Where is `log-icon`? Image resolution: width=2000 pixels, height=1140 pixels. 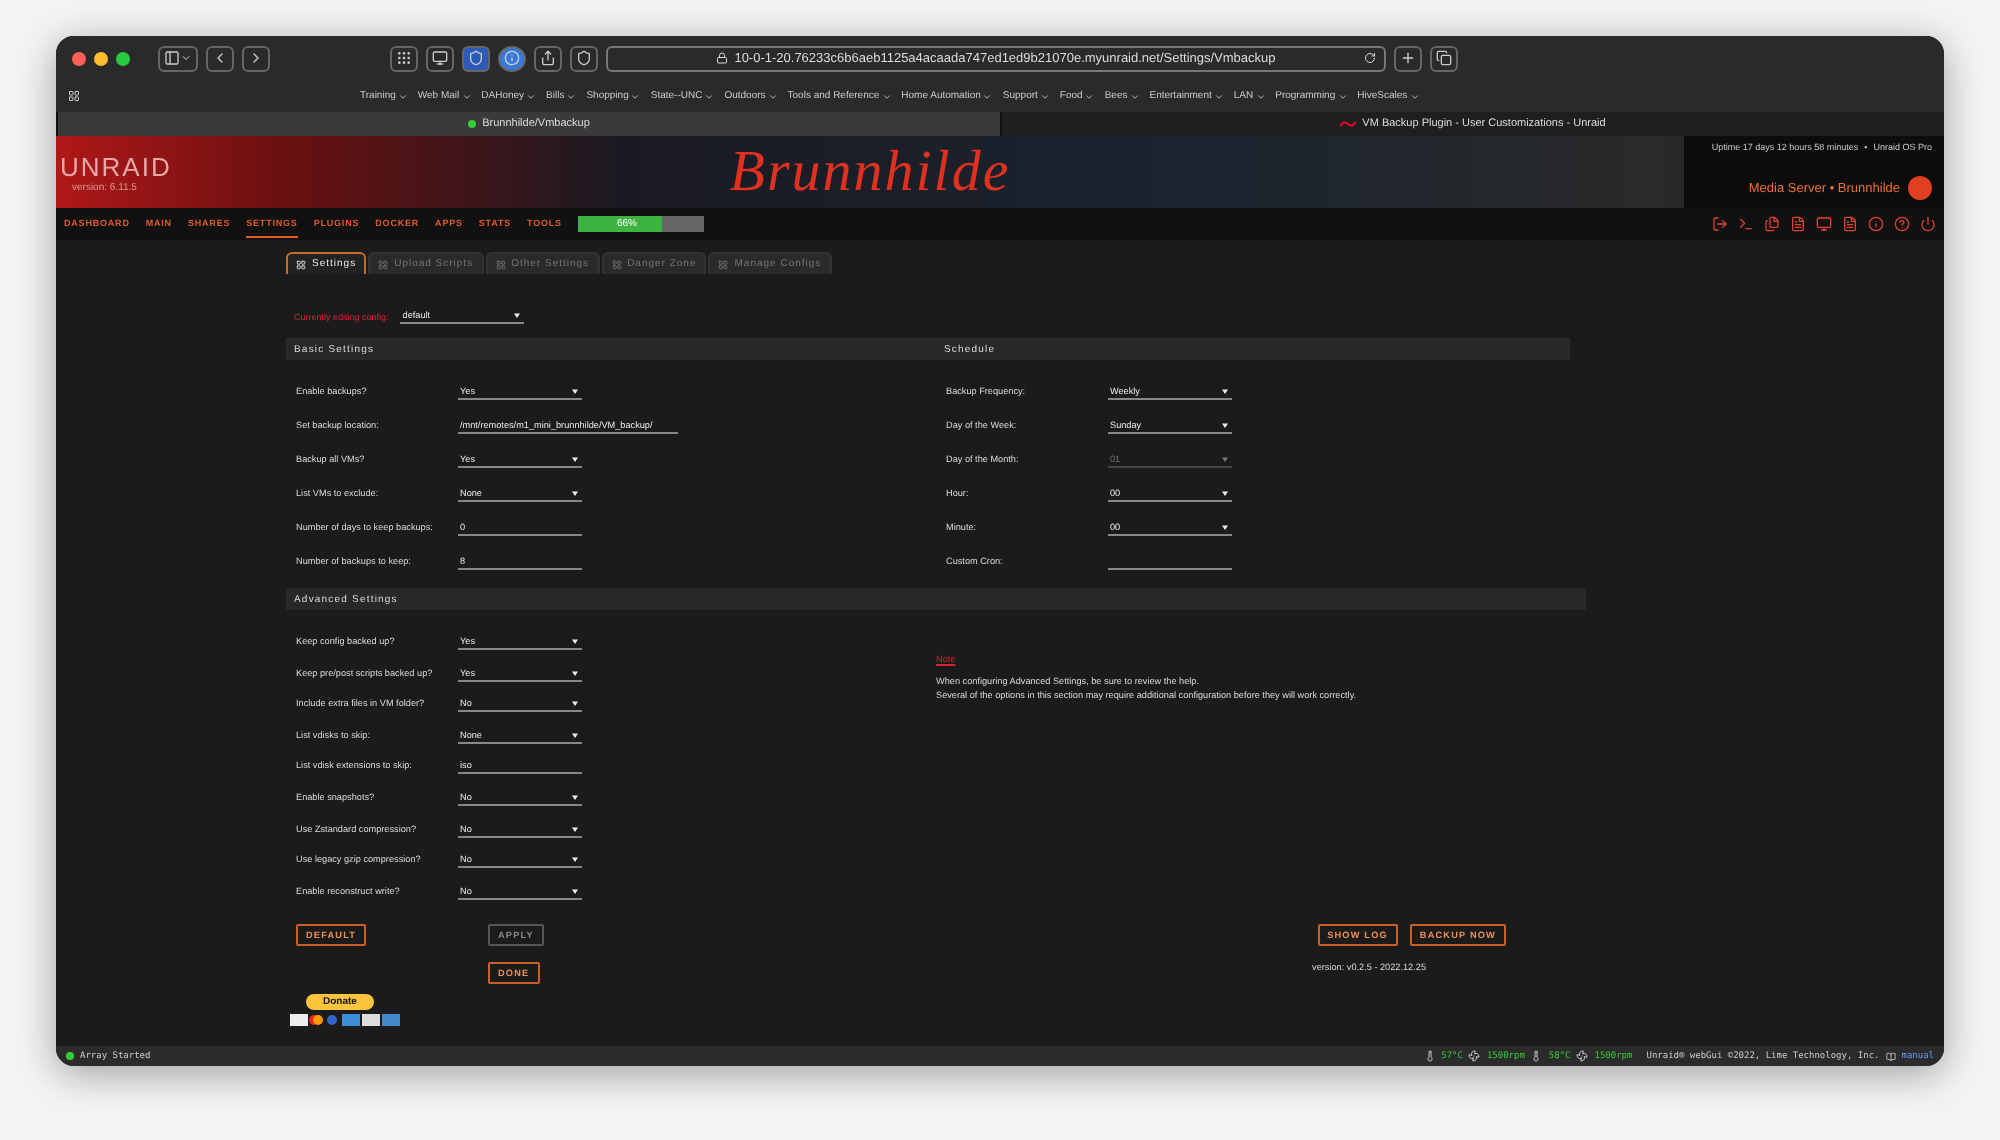 log-icon is located at coordinates (1798, 224).